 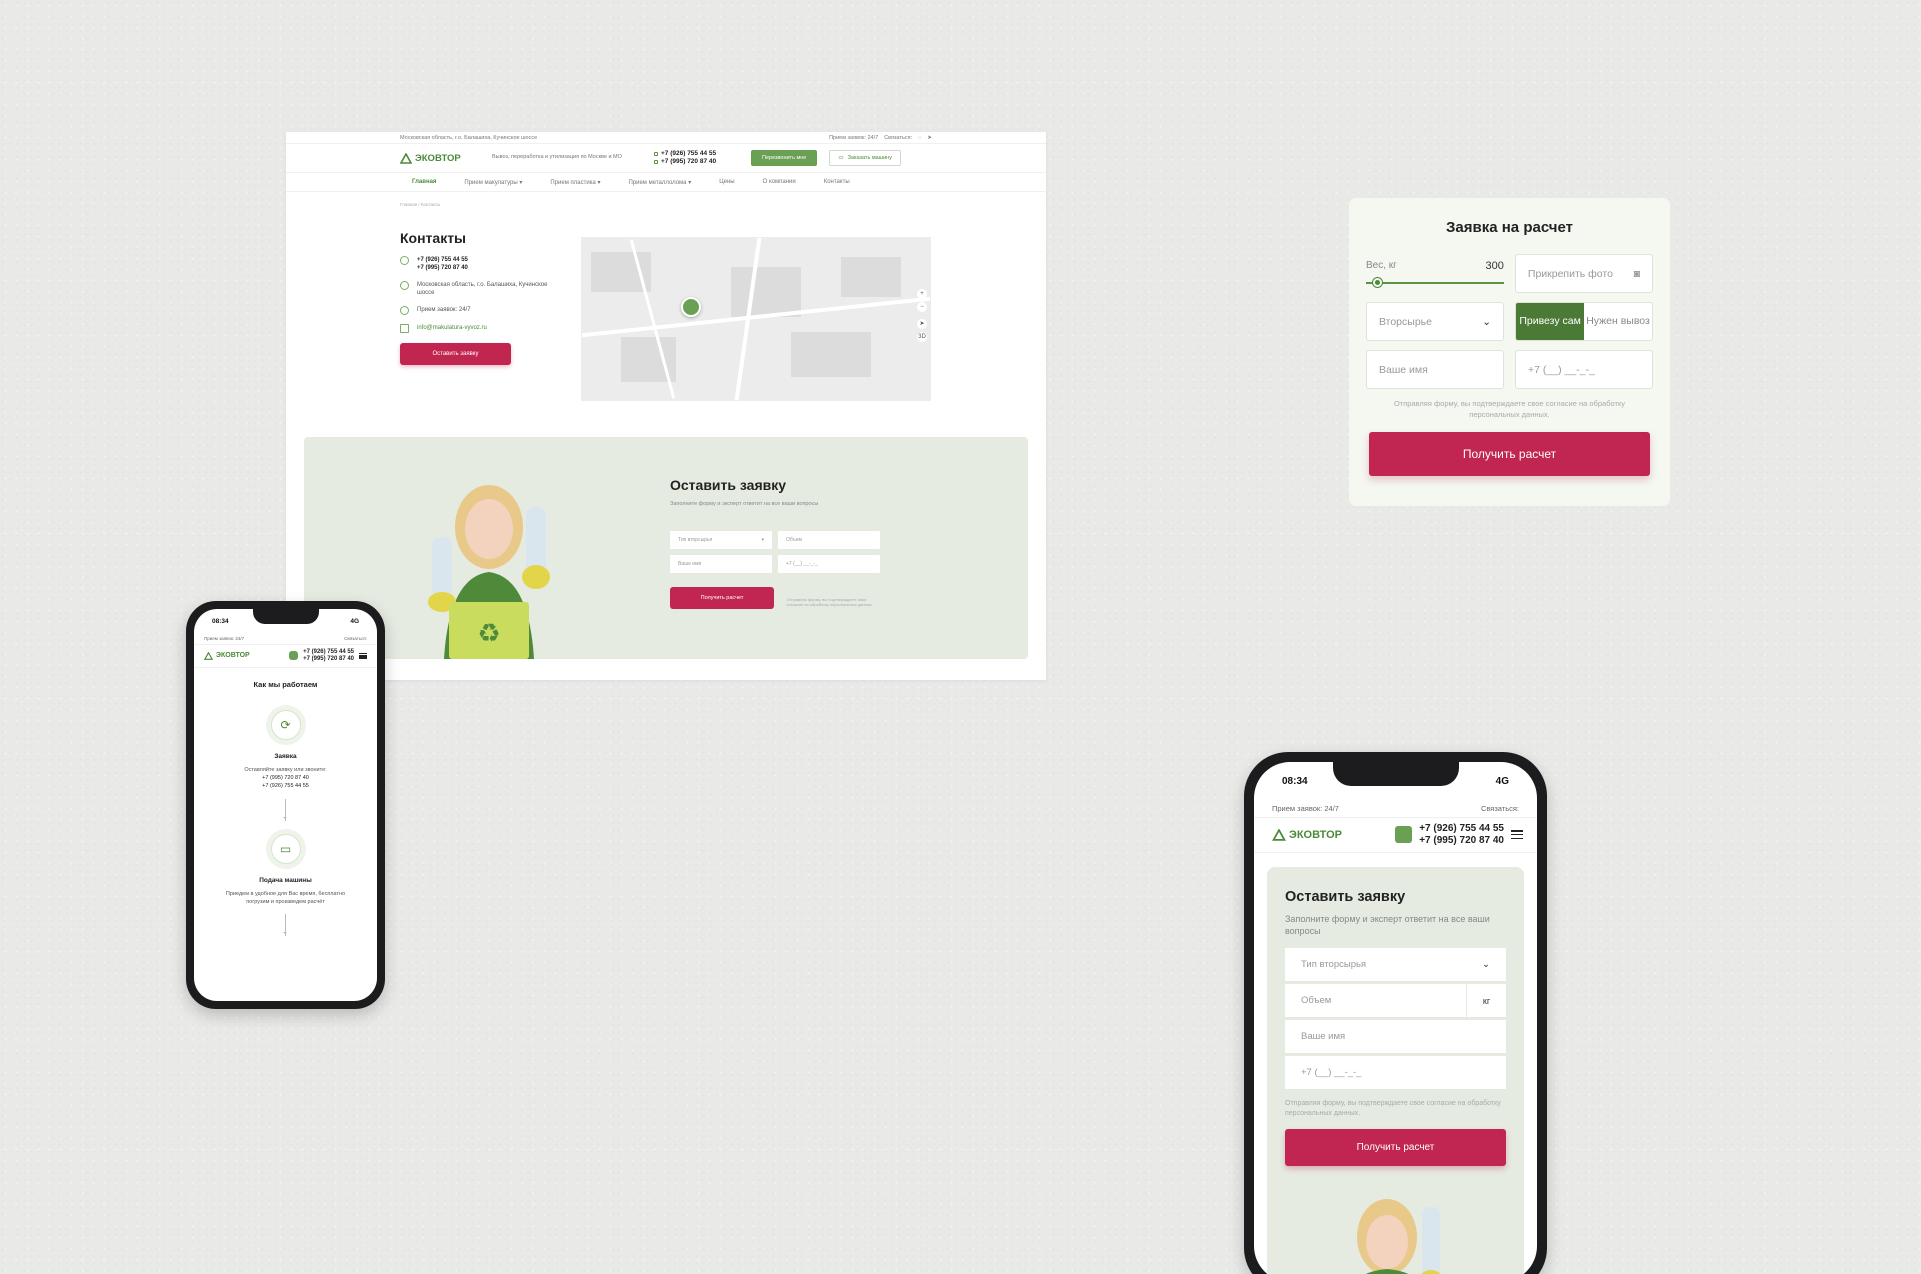 I want to click on map: + − ➤ 3D, so click(x=756, y=319).